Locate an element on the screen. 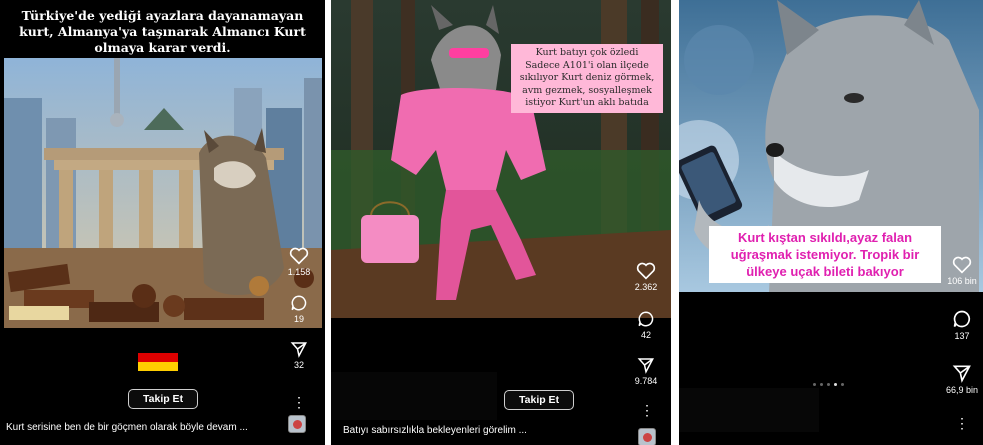  like-count: 106 bin is located at coordinates (962, 281).